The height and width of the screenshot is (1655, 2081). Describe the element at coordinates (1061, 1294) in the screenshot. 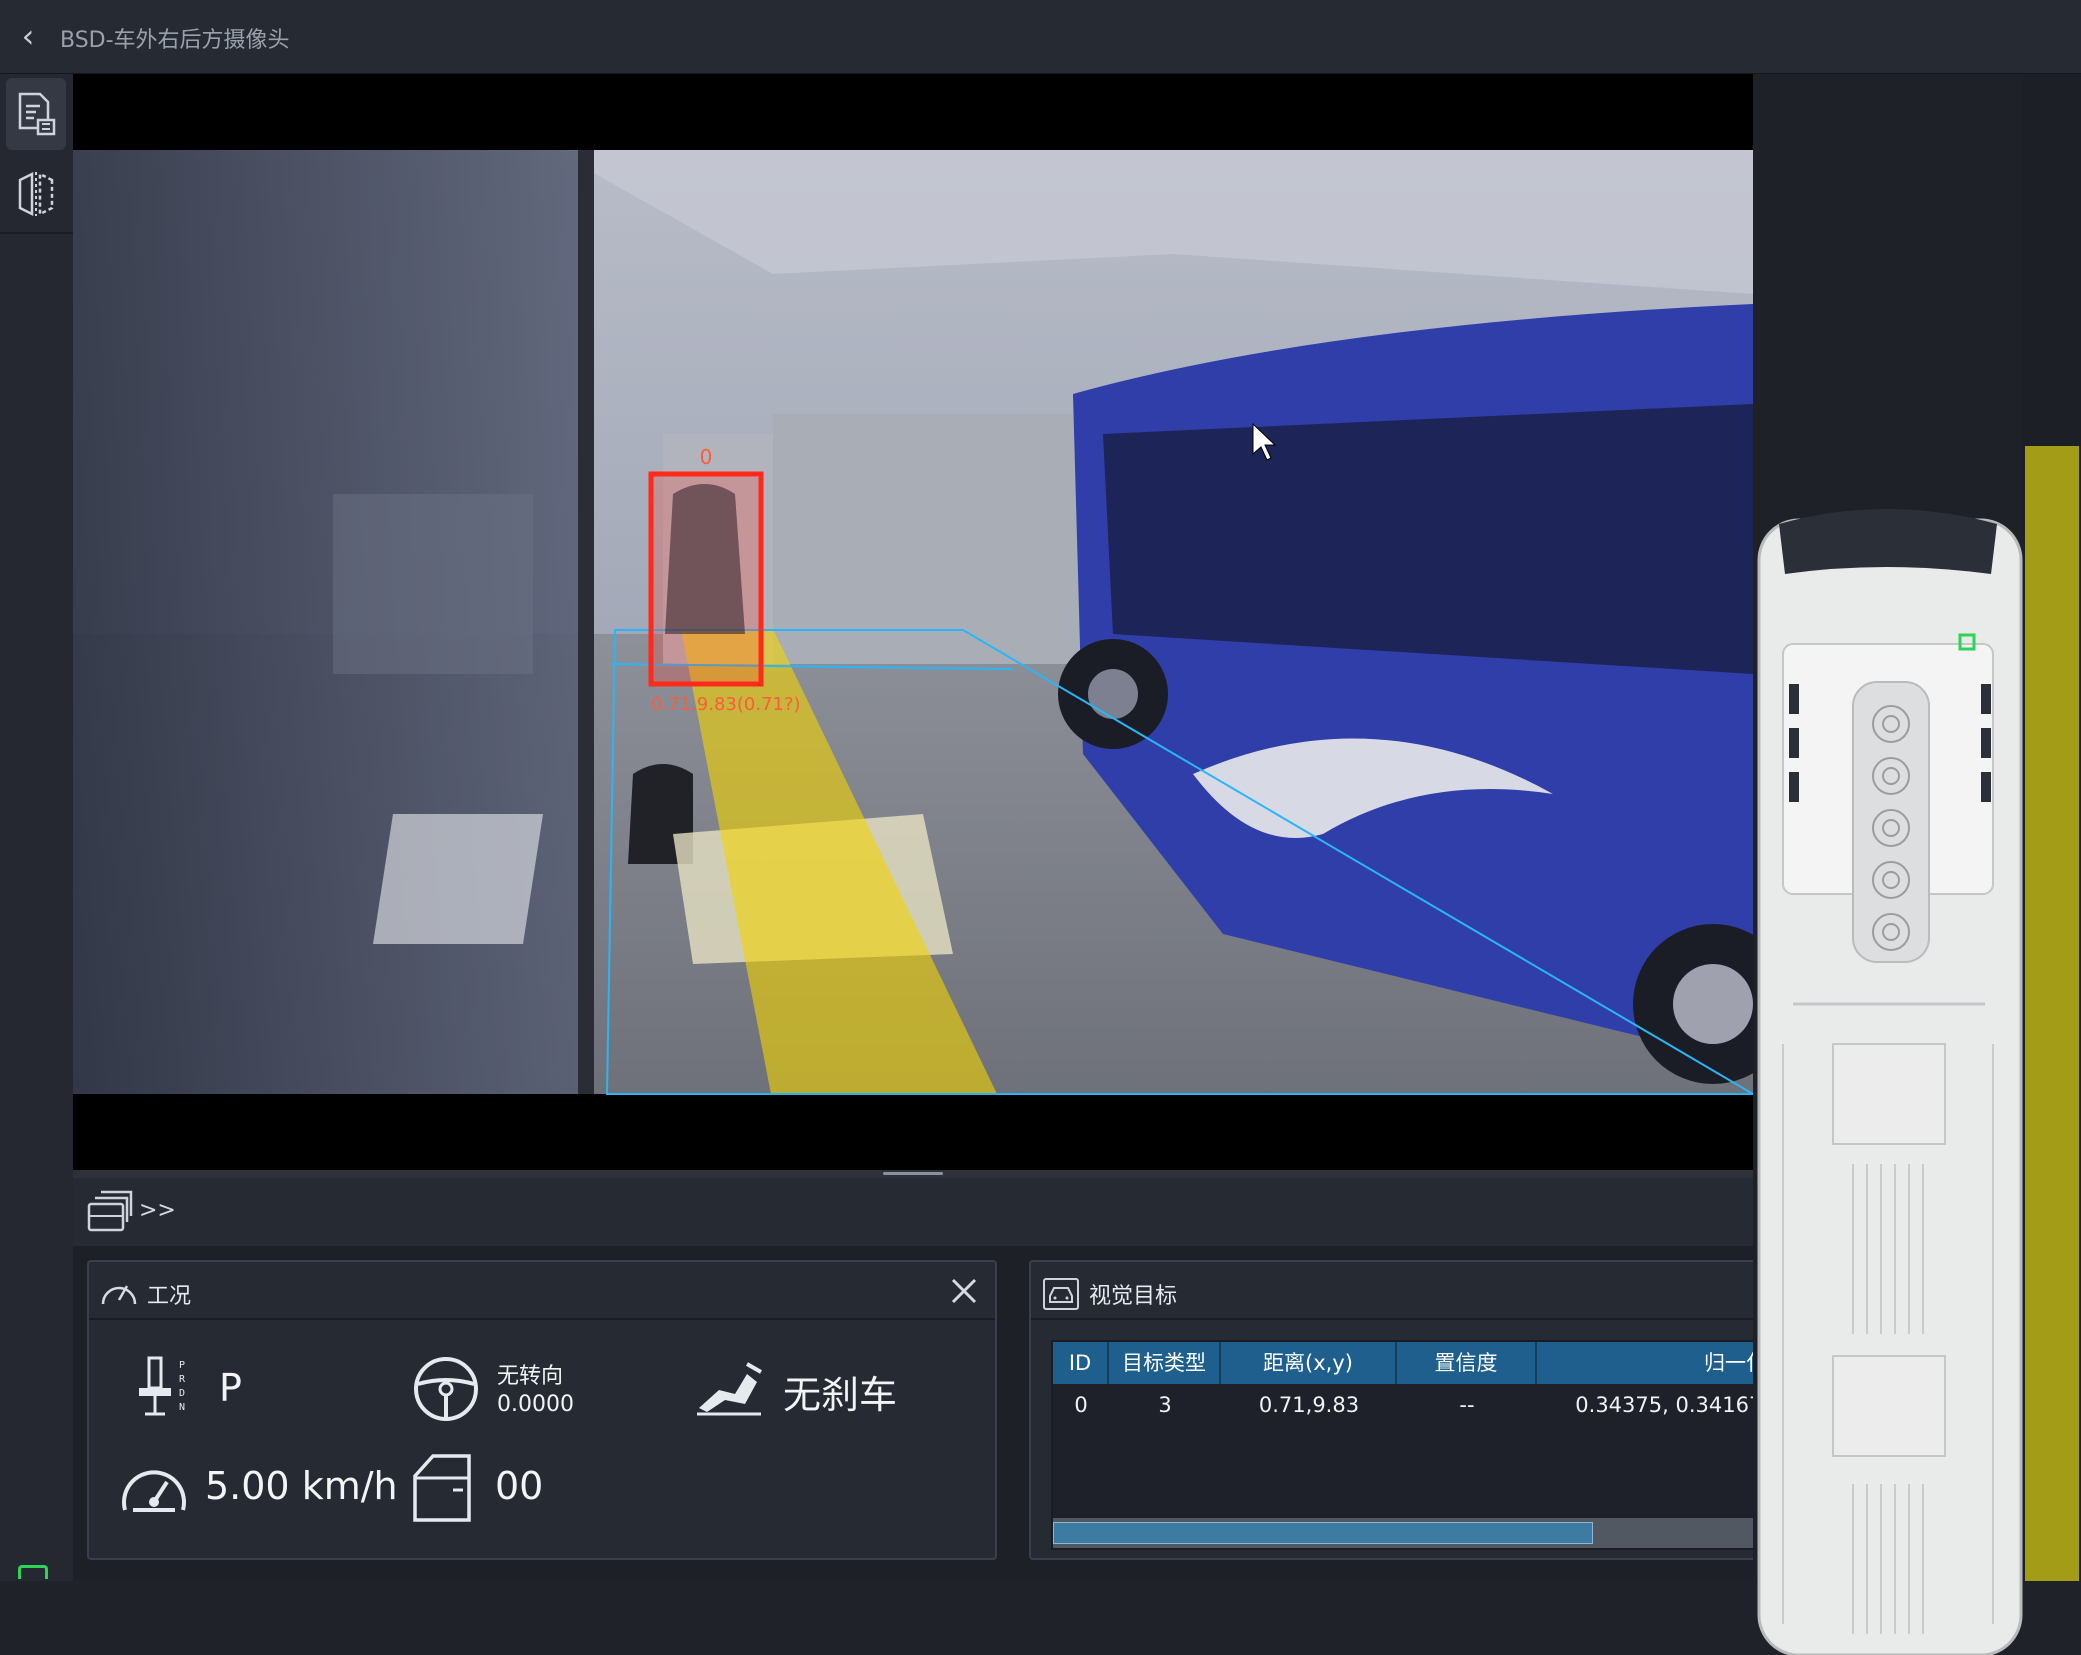

I see `vehicle-target-icon` at that location.